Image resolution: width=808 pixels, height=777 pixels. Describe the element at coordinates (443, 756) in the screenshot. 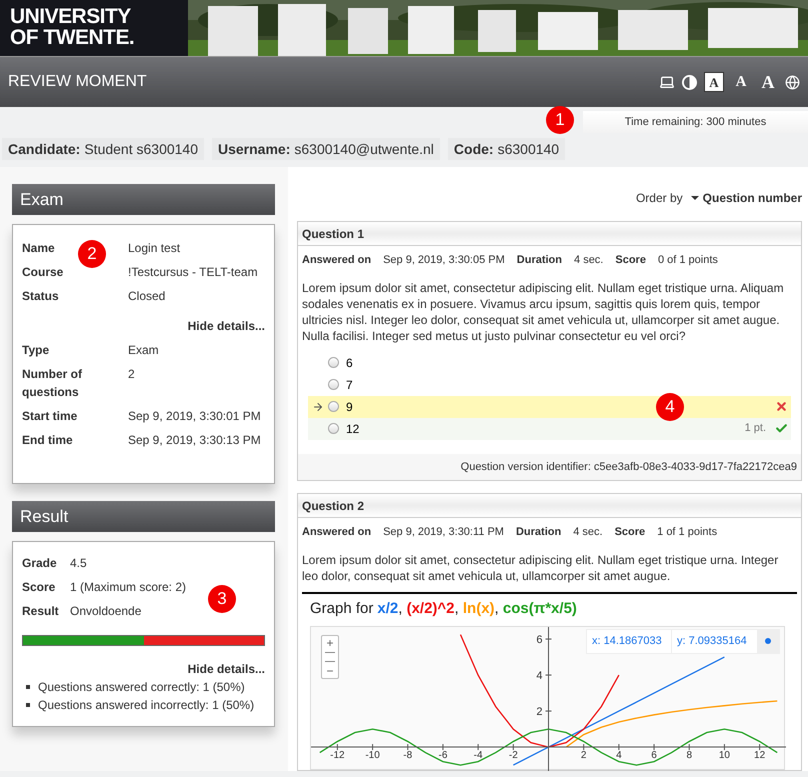

I see `x-tick-label: -6` at that location.